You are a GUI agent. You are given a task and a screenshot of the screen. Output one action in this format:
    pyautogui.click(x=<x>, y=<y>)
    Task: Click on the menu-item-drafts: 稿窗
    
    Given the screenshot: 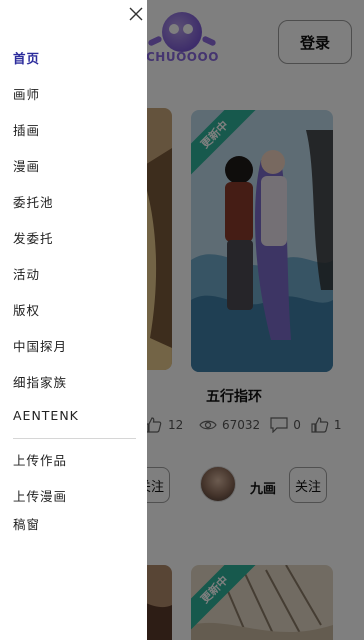 What is the action you would take?
    pyautogui.click(x=26, y=523)
    